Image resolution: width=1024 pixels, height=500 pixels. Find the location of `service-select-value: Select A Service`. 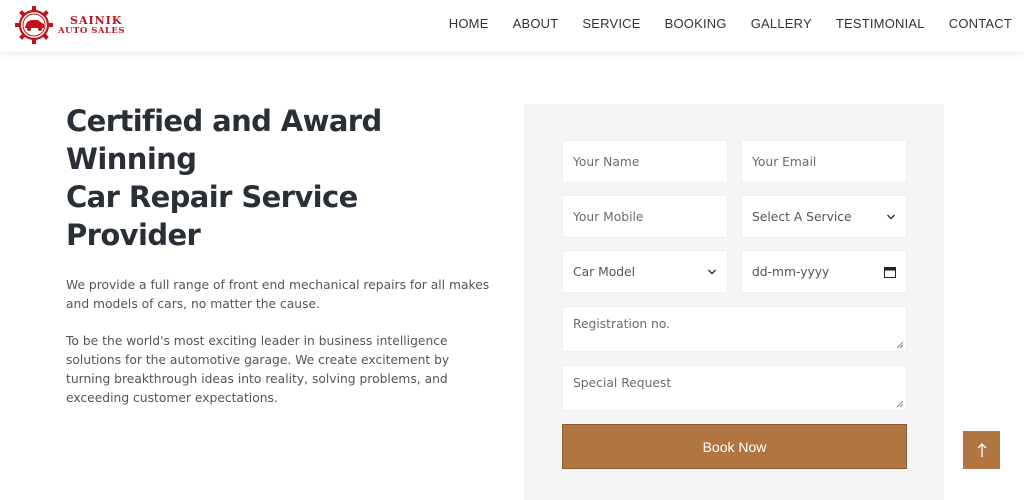

service-select-value: Select A Service is located at coordinates (802, 216).